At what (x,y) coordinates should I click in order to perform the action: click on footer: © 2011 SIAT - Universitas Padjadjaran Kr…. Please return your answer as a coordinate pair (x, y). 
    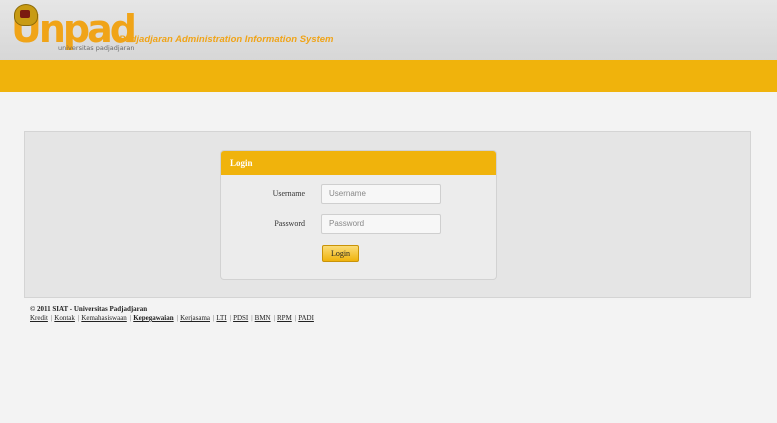
    Looking at the image, I should click on (172, 314).